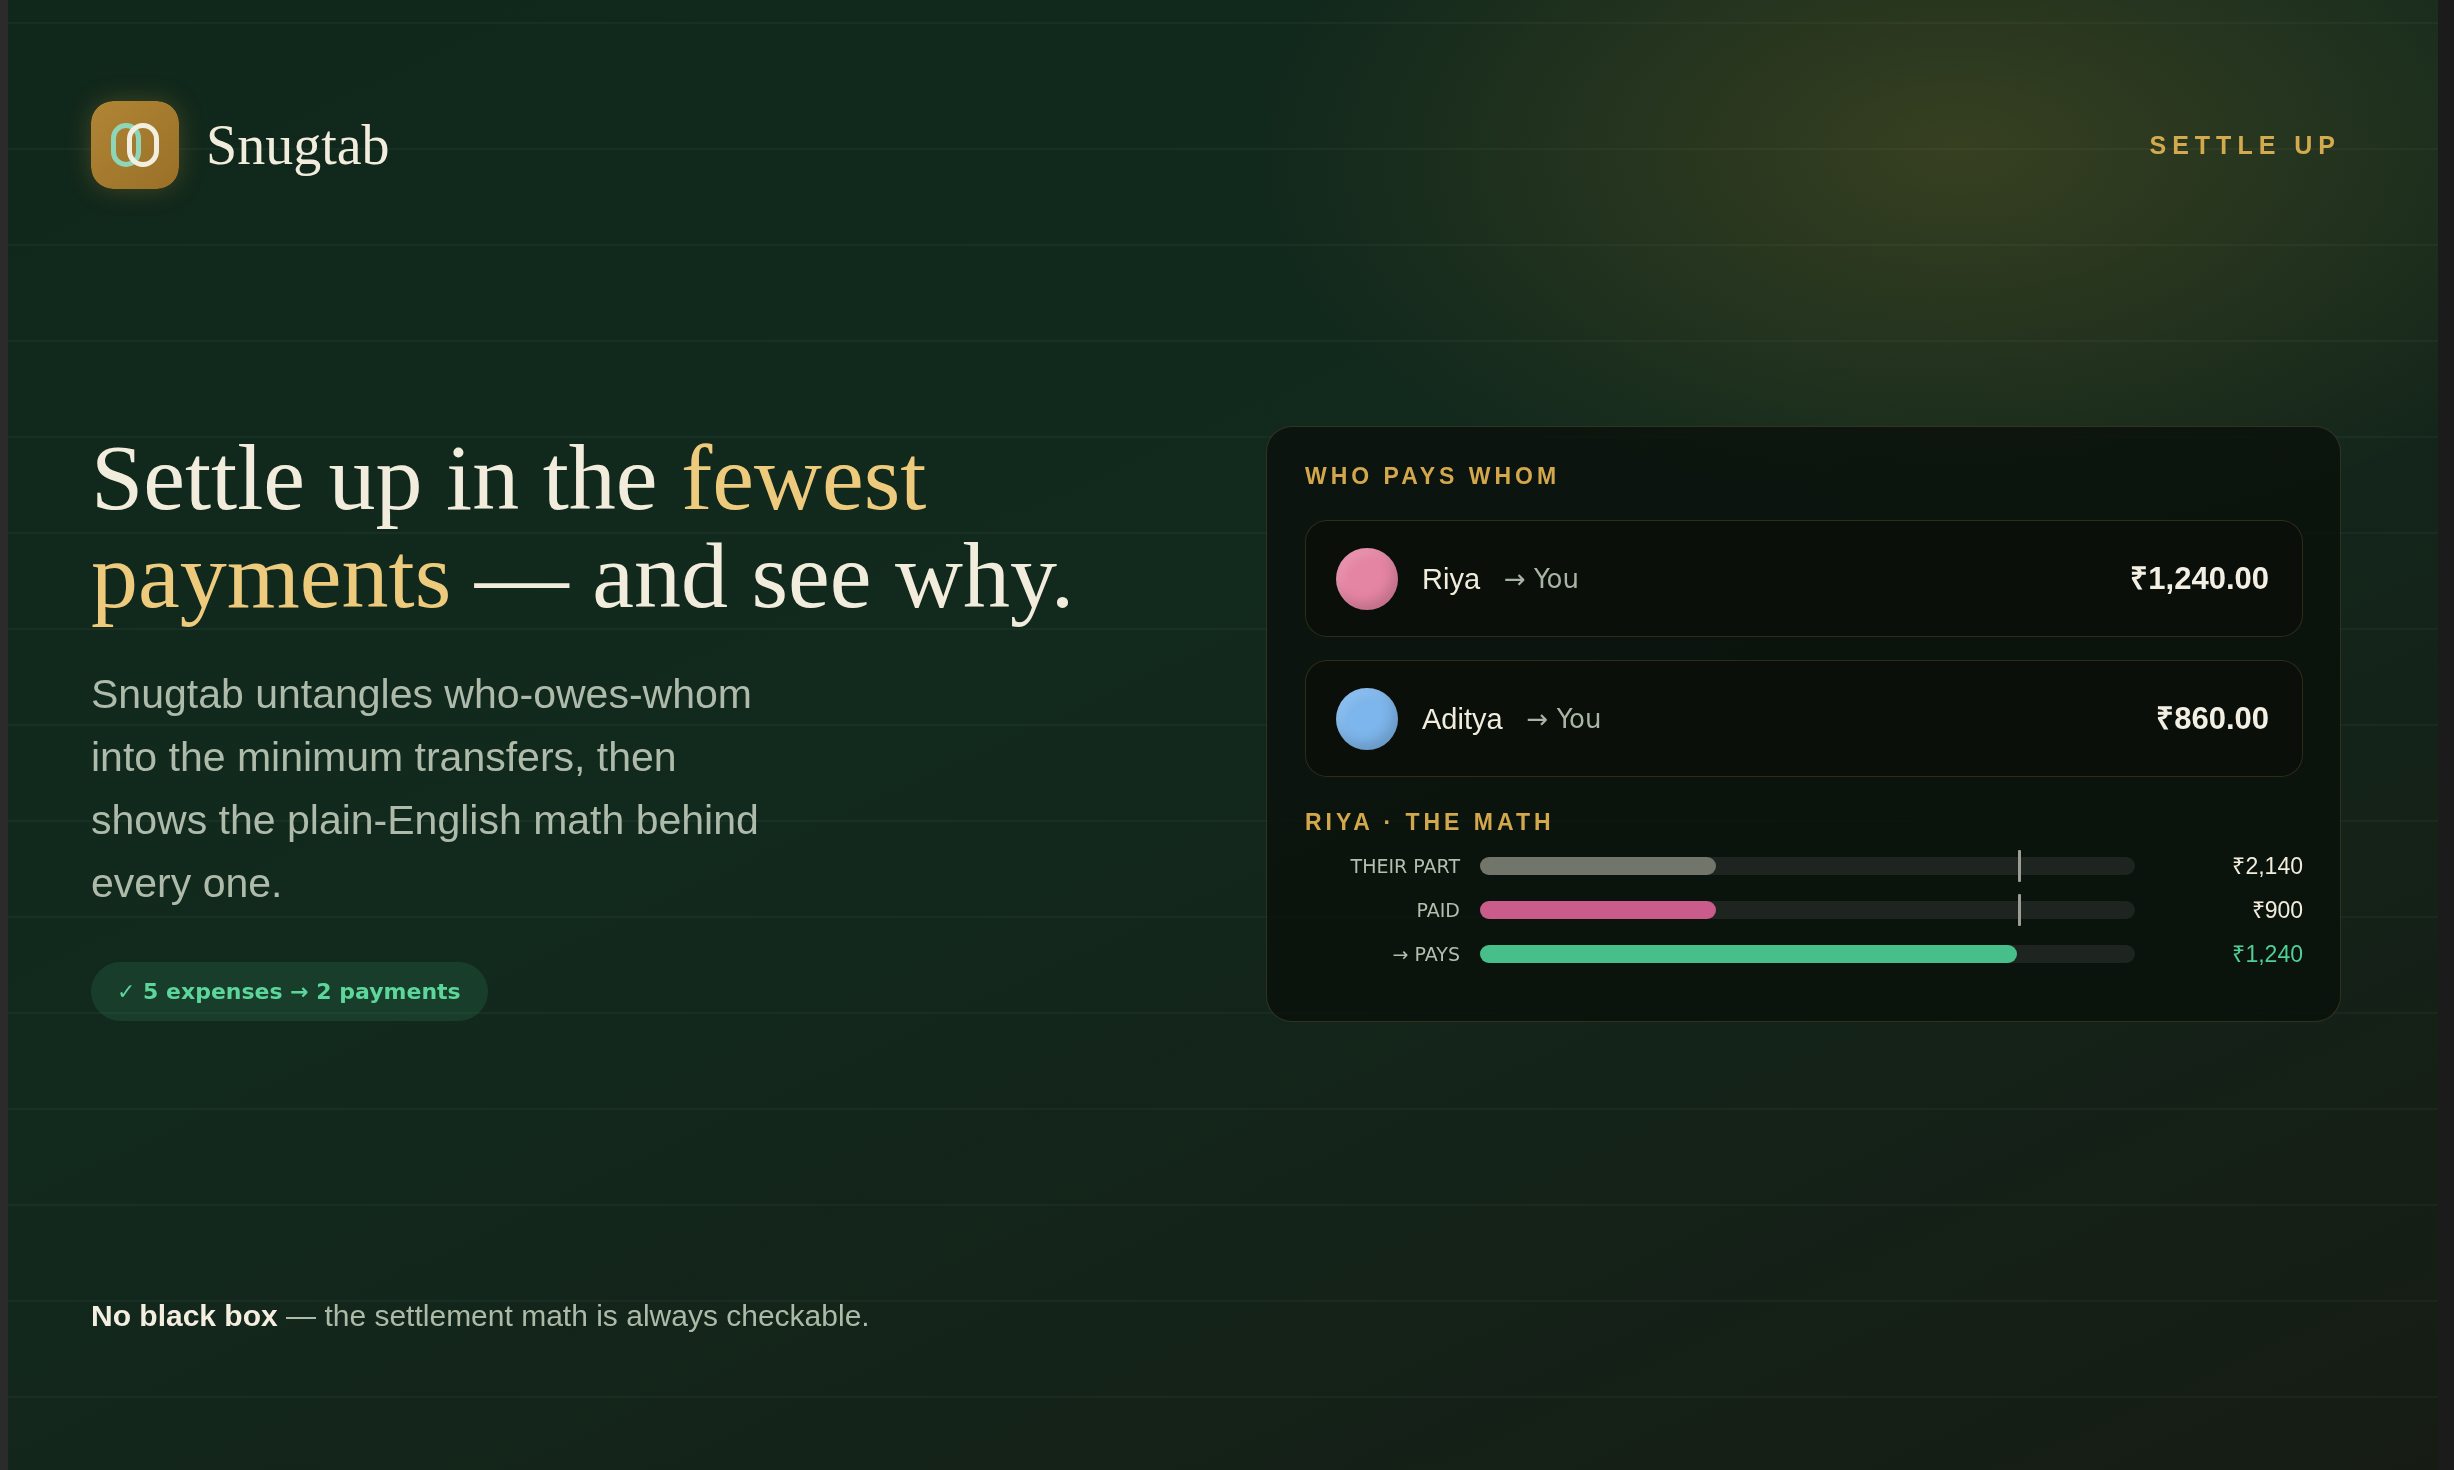  Describe the element at coordinates (1433, 476) in the screenshot. I see `section-heading: WHO PAYS WHOM` at that location.